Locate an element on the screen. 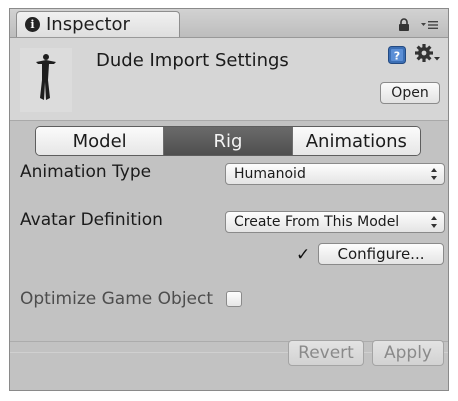 This screenshot has height=401, width=458. avatar-definition-label: Avatar Definition is located at coordinates (91, 220).